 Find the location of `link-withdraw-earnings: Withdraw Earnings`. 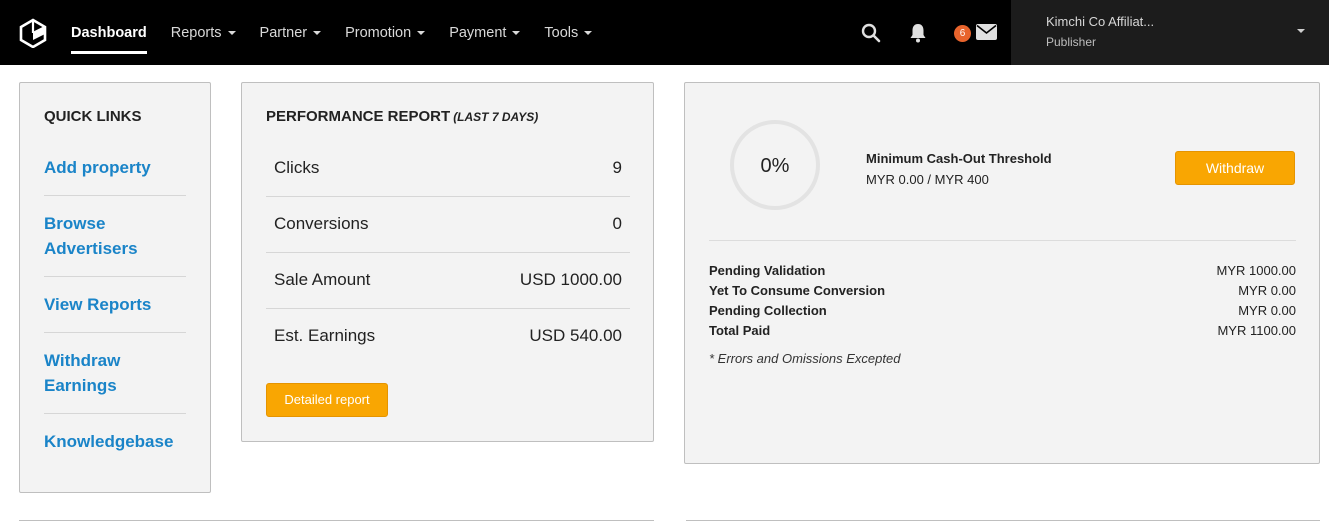

link-withdraw-earnings: Withdraw Earnings is located at coordinates (115, 373).